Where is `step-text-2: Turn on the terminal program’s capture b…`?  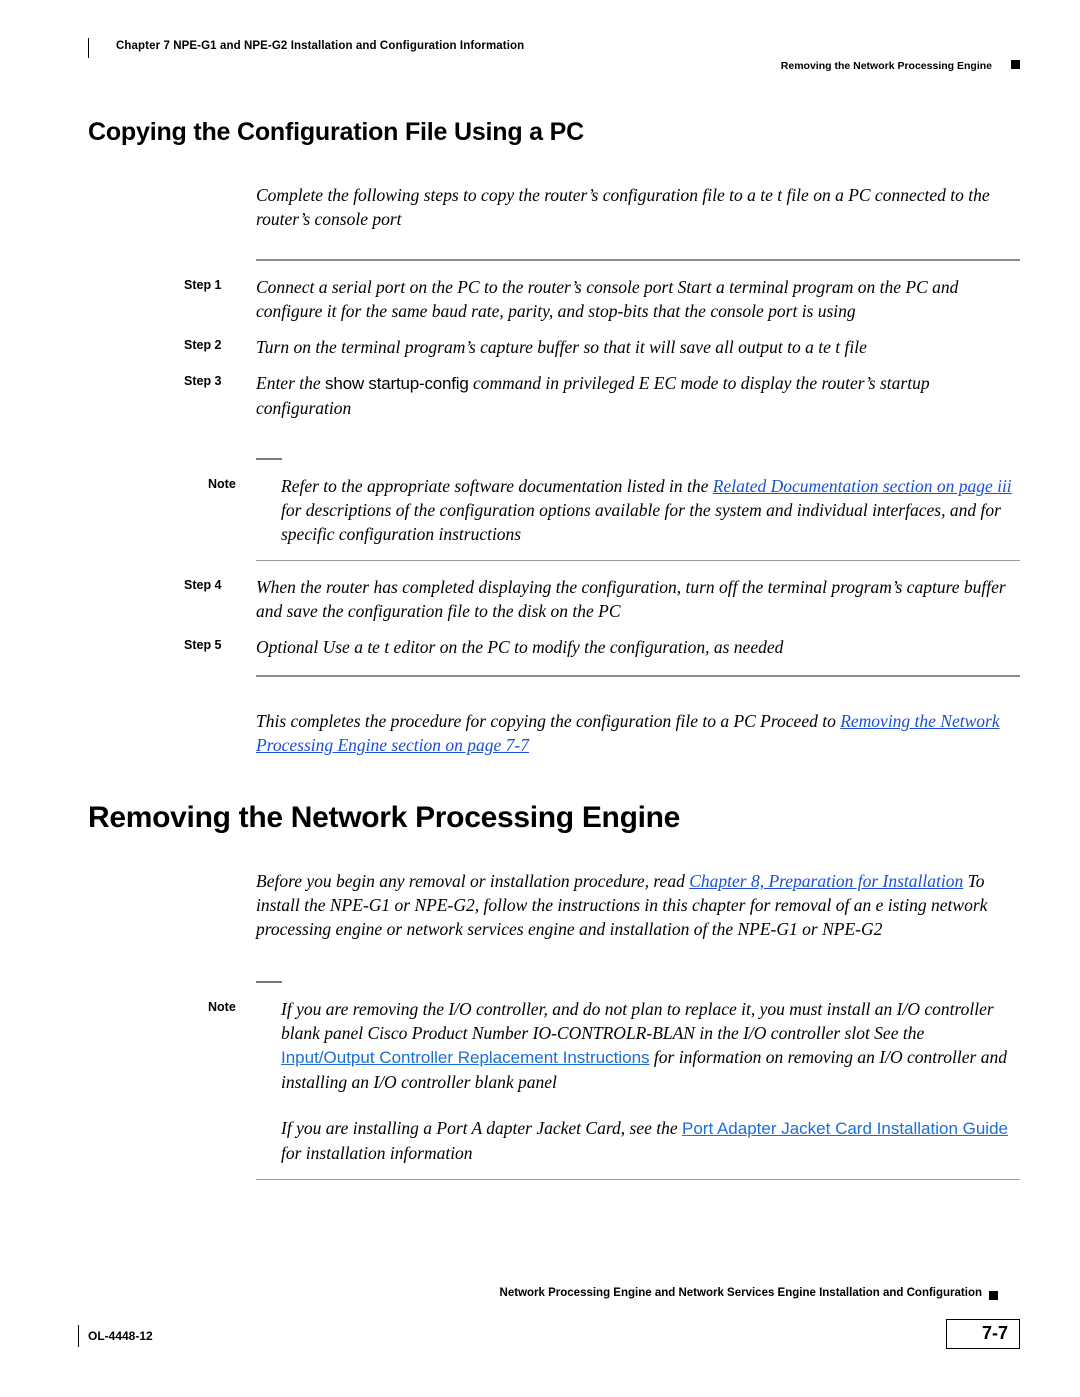
step-text-2: Turn on the terminal program’s capture b… is located at coordinates (561, 347).